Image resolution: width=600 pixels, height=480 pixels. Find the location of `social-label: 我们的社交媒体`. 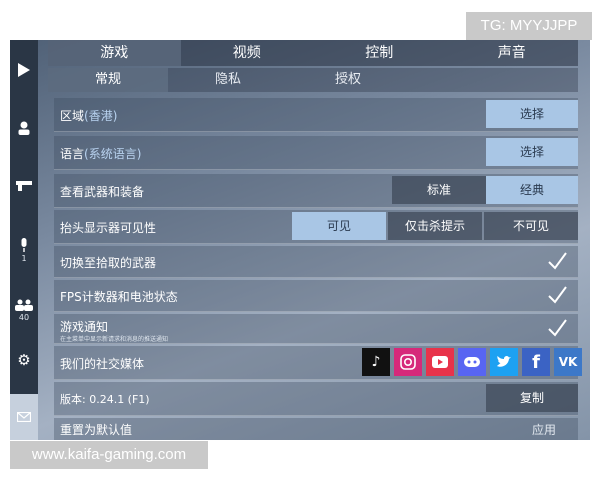

social-label: 我们的社交媒体 is located at coordinates (102, 364).